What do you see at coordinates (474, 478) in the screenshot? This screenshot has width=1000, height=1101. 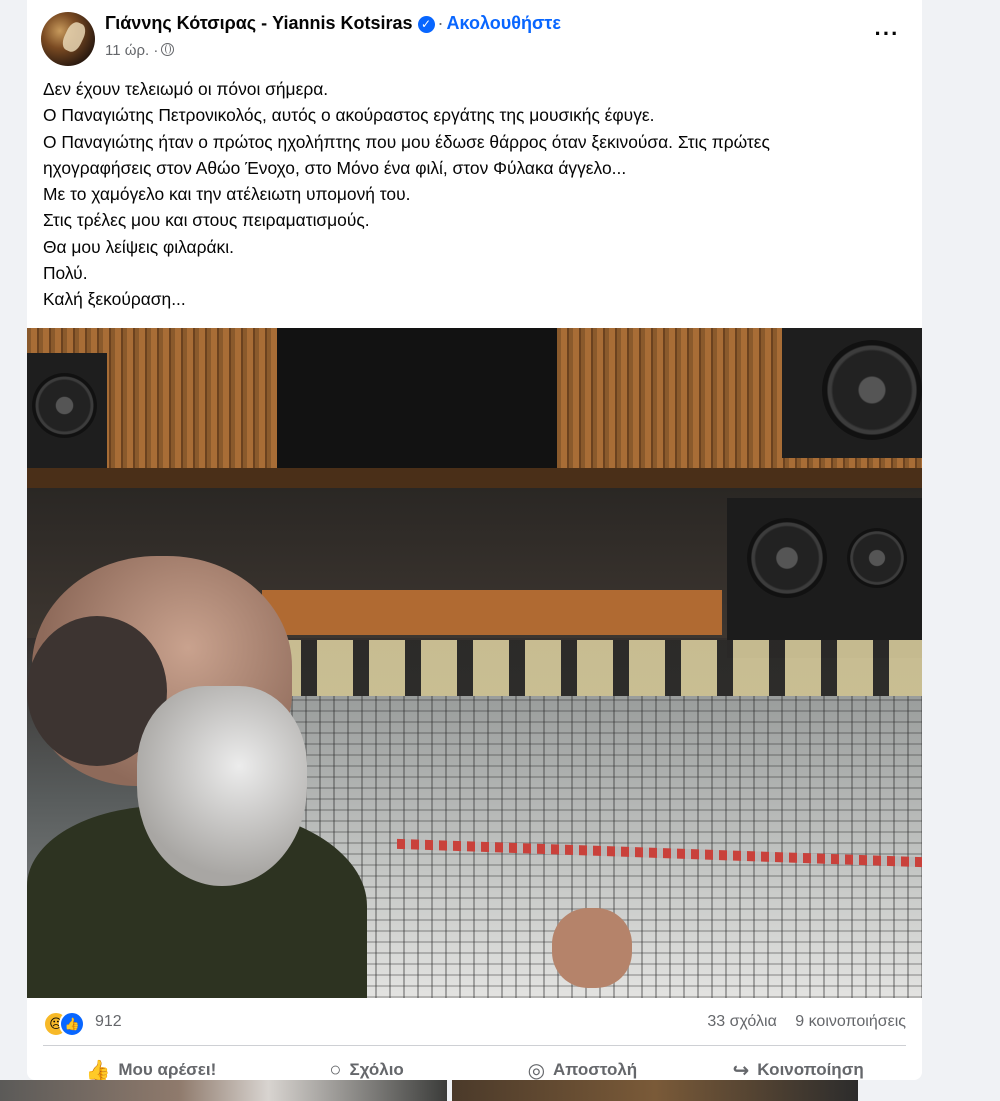 I see `studio-shelf` at bounding box center [474, 478].